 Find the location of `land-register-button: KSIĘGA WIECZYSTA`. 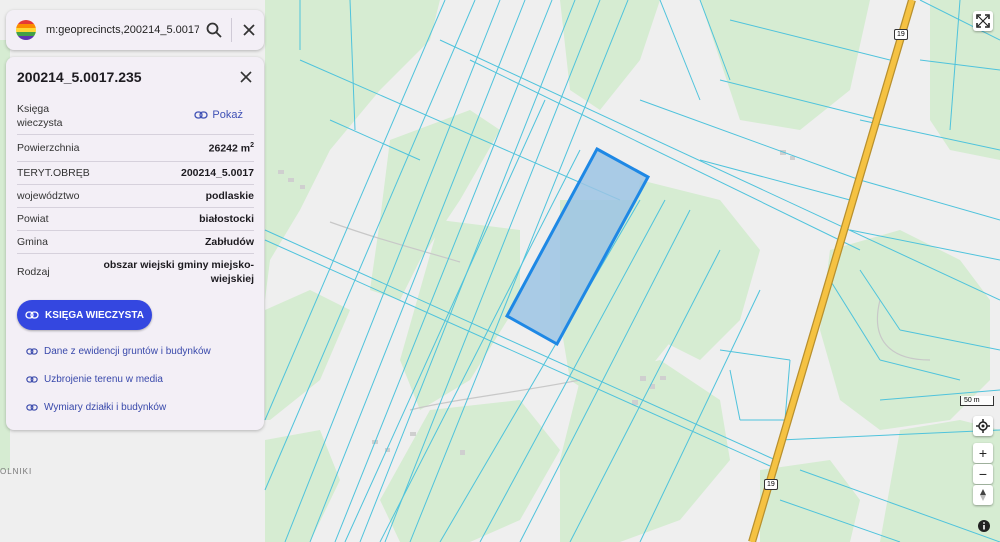

land-register-button: KSIĘGA WIECZYSTA is located at coordinates (84, 315).